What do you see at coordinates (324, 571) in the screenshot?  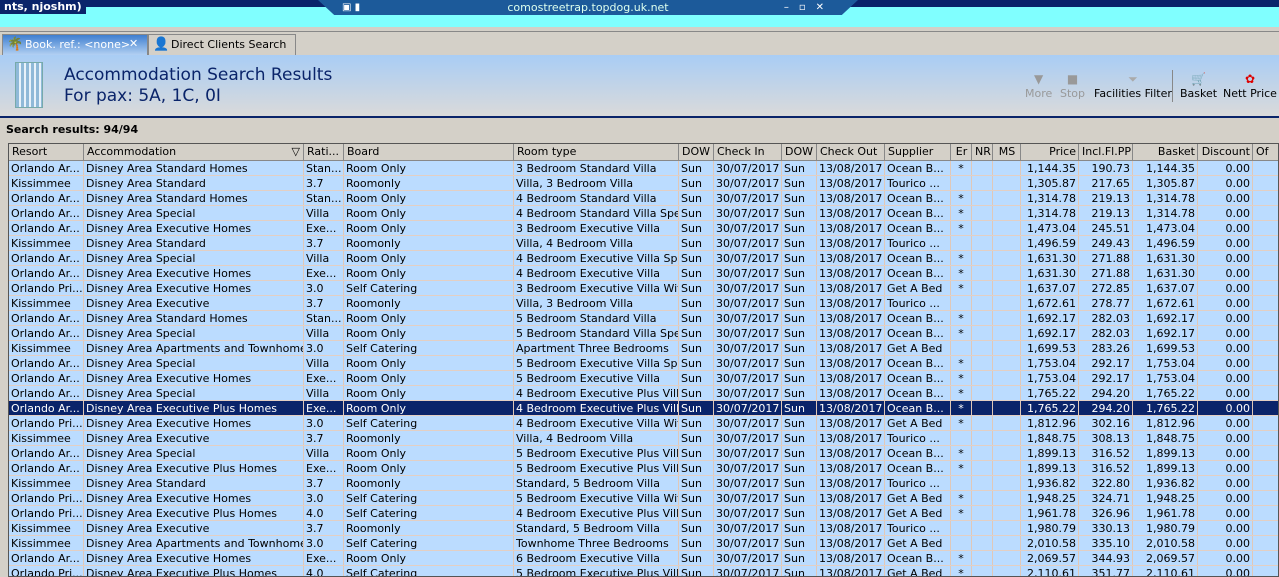 I see `table-cell: 4.0` at bounding box center [324, 571].